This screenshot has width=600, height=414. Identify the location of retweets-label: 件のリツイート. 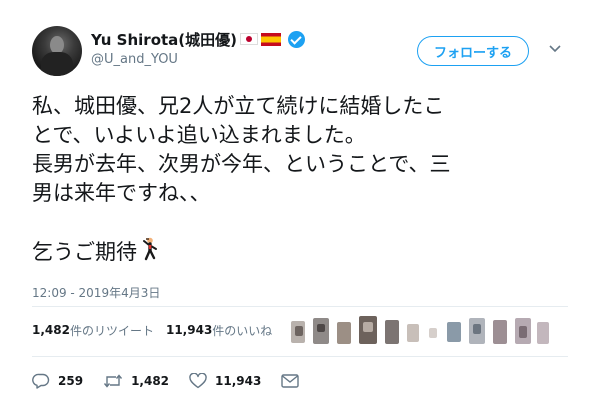
(112, 330).